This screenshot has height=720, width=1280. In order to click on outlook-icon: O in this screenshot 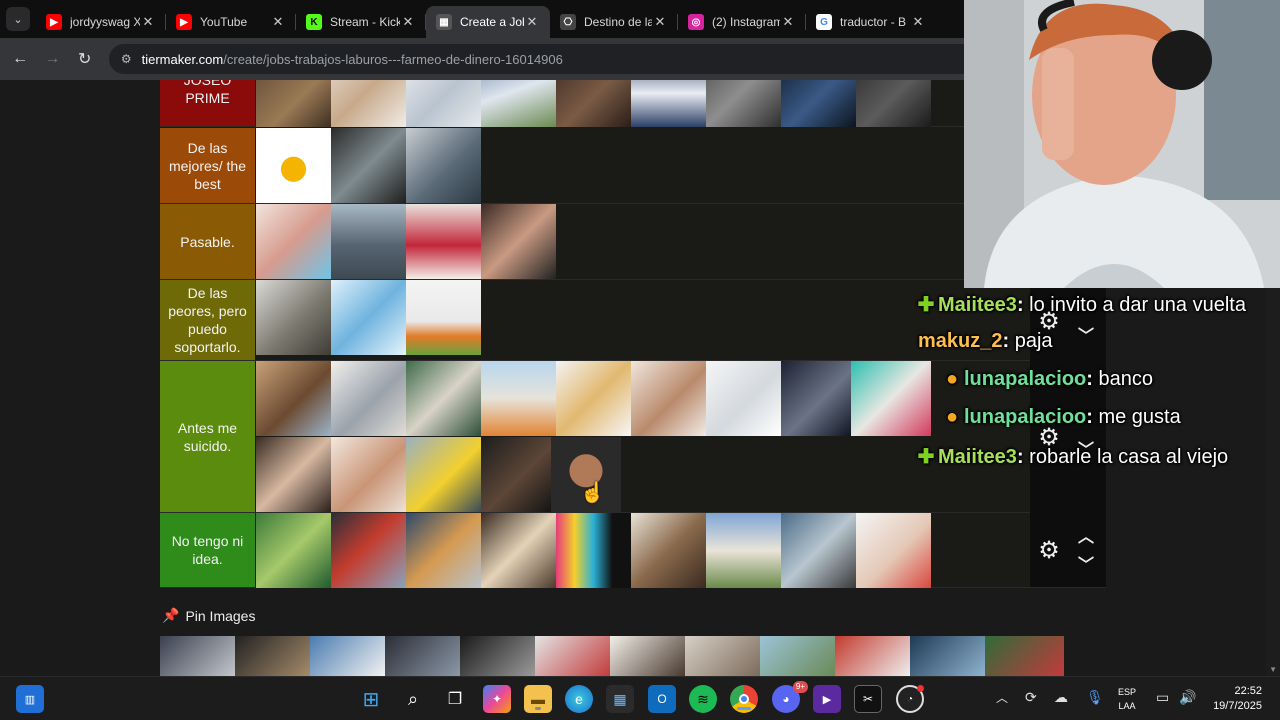, I will do `click(662, 699)`.